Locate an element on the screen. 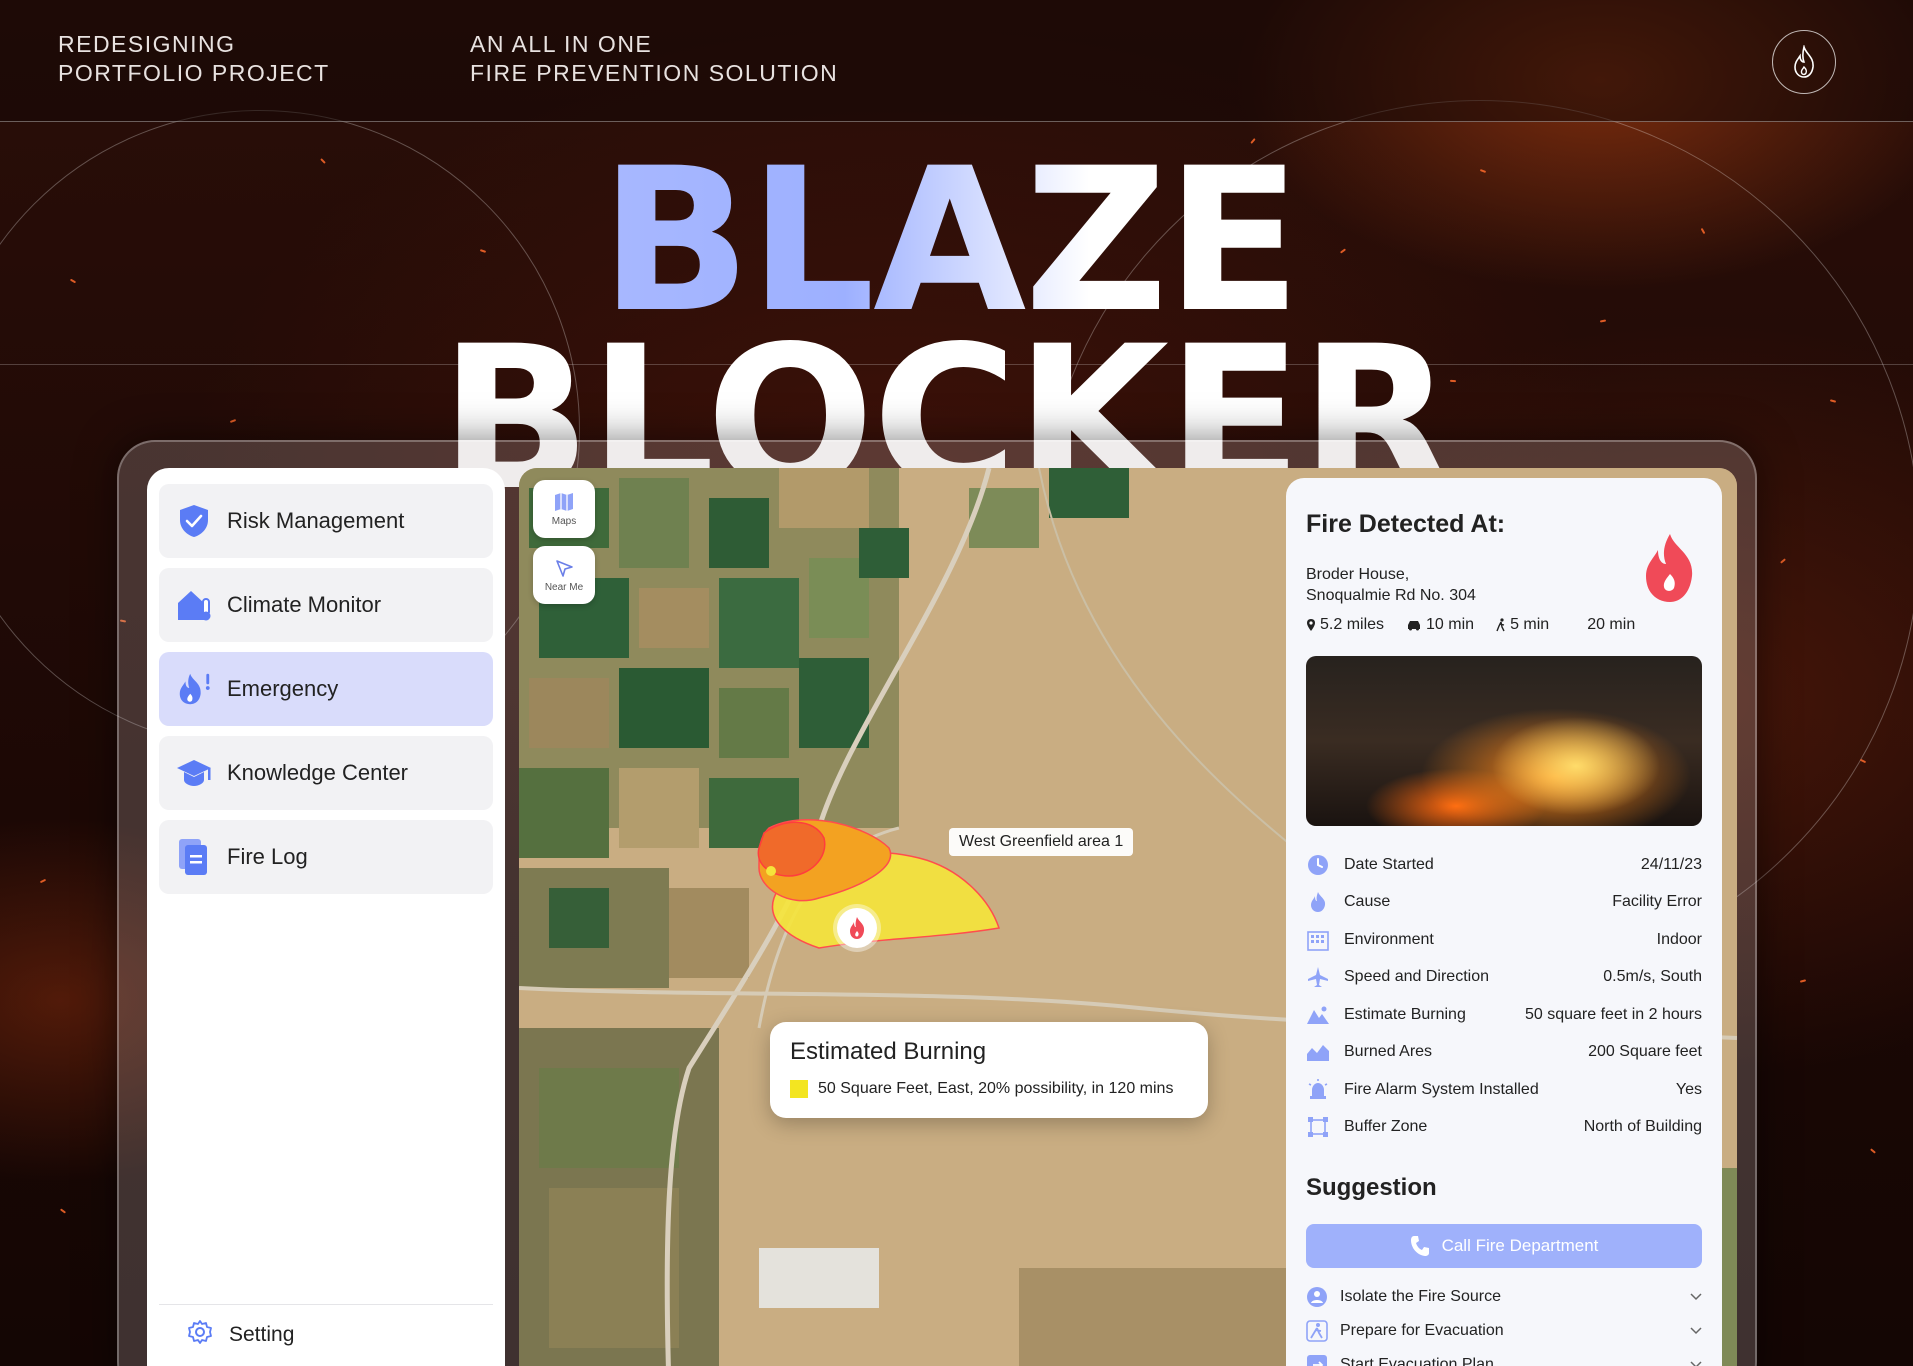 Image resolution: width=1913 pixels, height=1366 pixels. document-icon is located at coordinates (194, 857).